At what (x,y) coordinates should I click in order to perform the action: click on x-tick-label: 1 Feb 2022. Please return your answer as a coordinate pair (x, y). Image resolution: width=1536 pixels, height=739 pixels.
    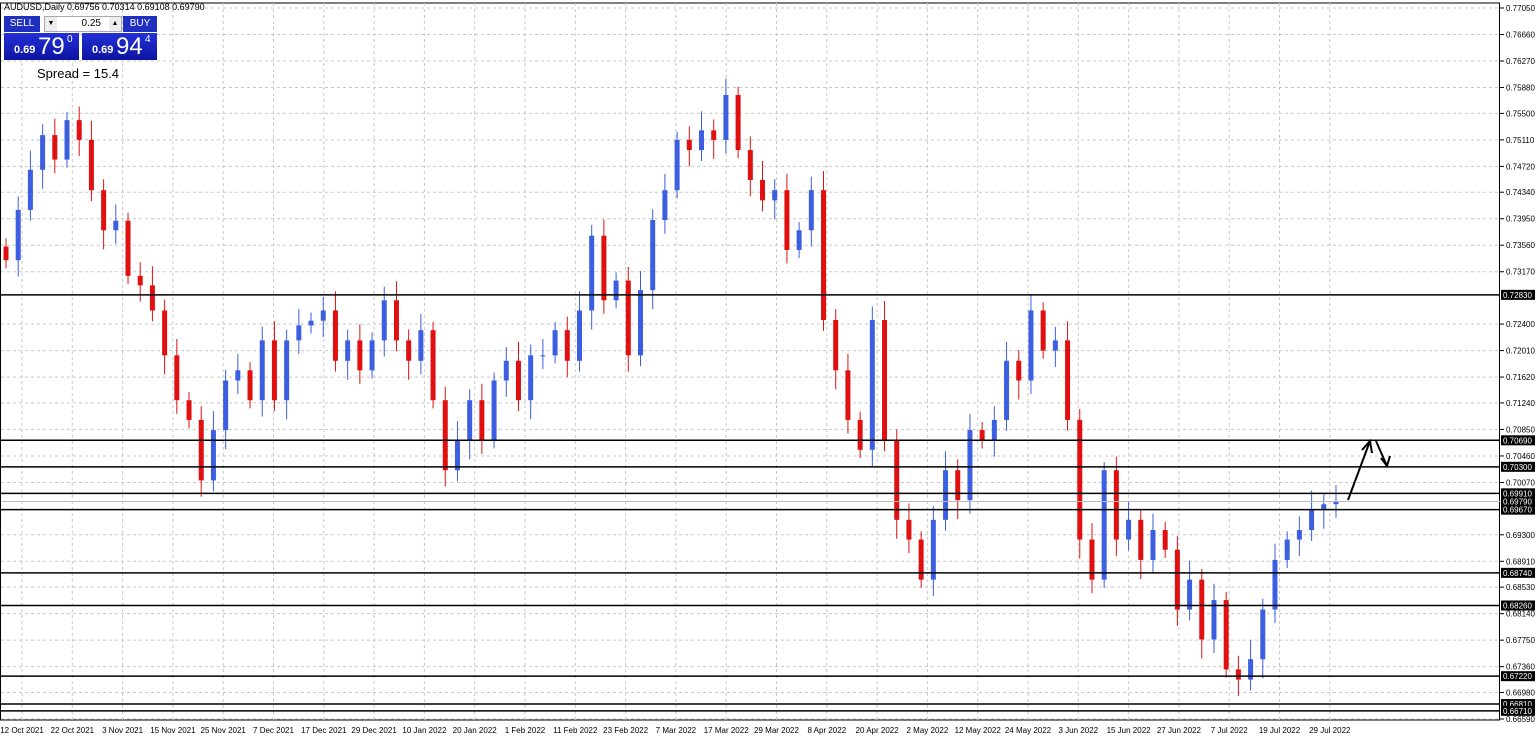
    Looking at the image, I should click on (525, 730).